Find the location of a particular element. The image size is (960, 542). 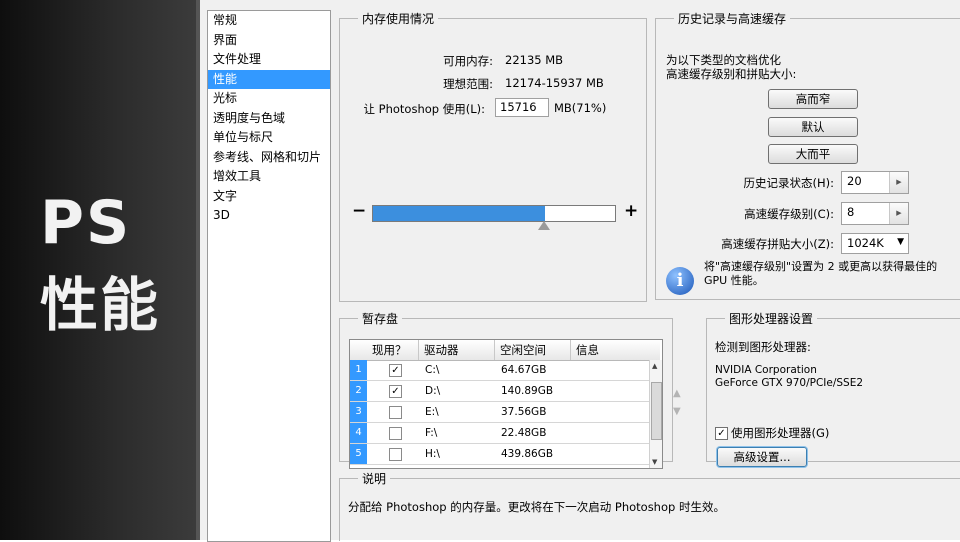

description-legend: 说明 is located at coordinates (374, 479).